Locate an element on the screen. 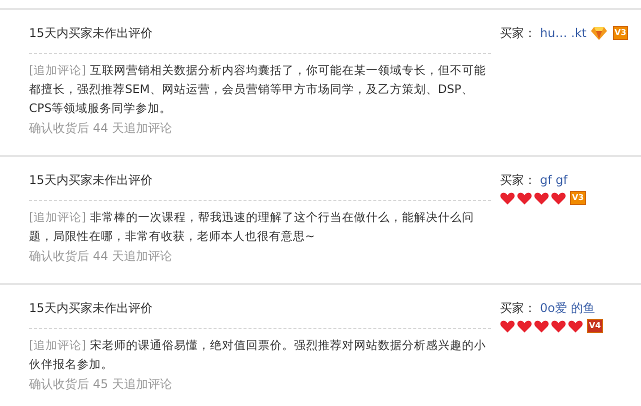 This screenshot has width=641, height=406. buyer-name: hu… .kt is located at coordinates (563, 33).